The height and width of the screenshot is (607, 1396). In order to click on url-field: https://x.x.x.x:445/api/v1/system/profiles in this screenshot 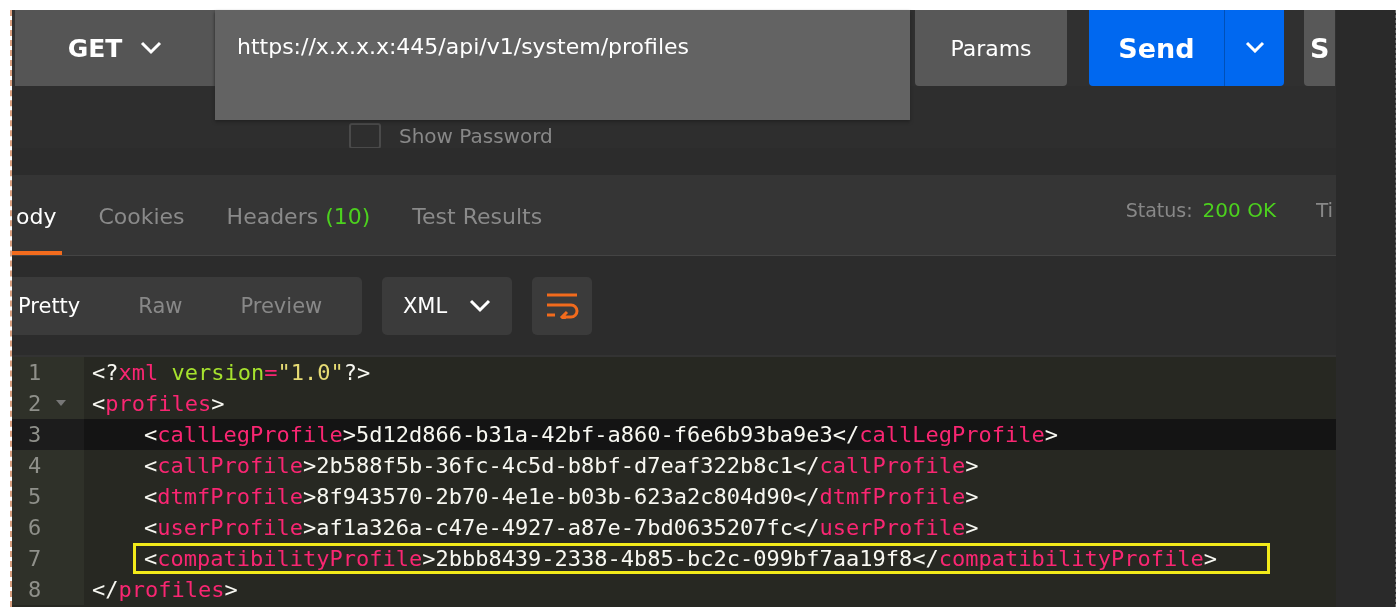, I will do `click(562, 65)`.